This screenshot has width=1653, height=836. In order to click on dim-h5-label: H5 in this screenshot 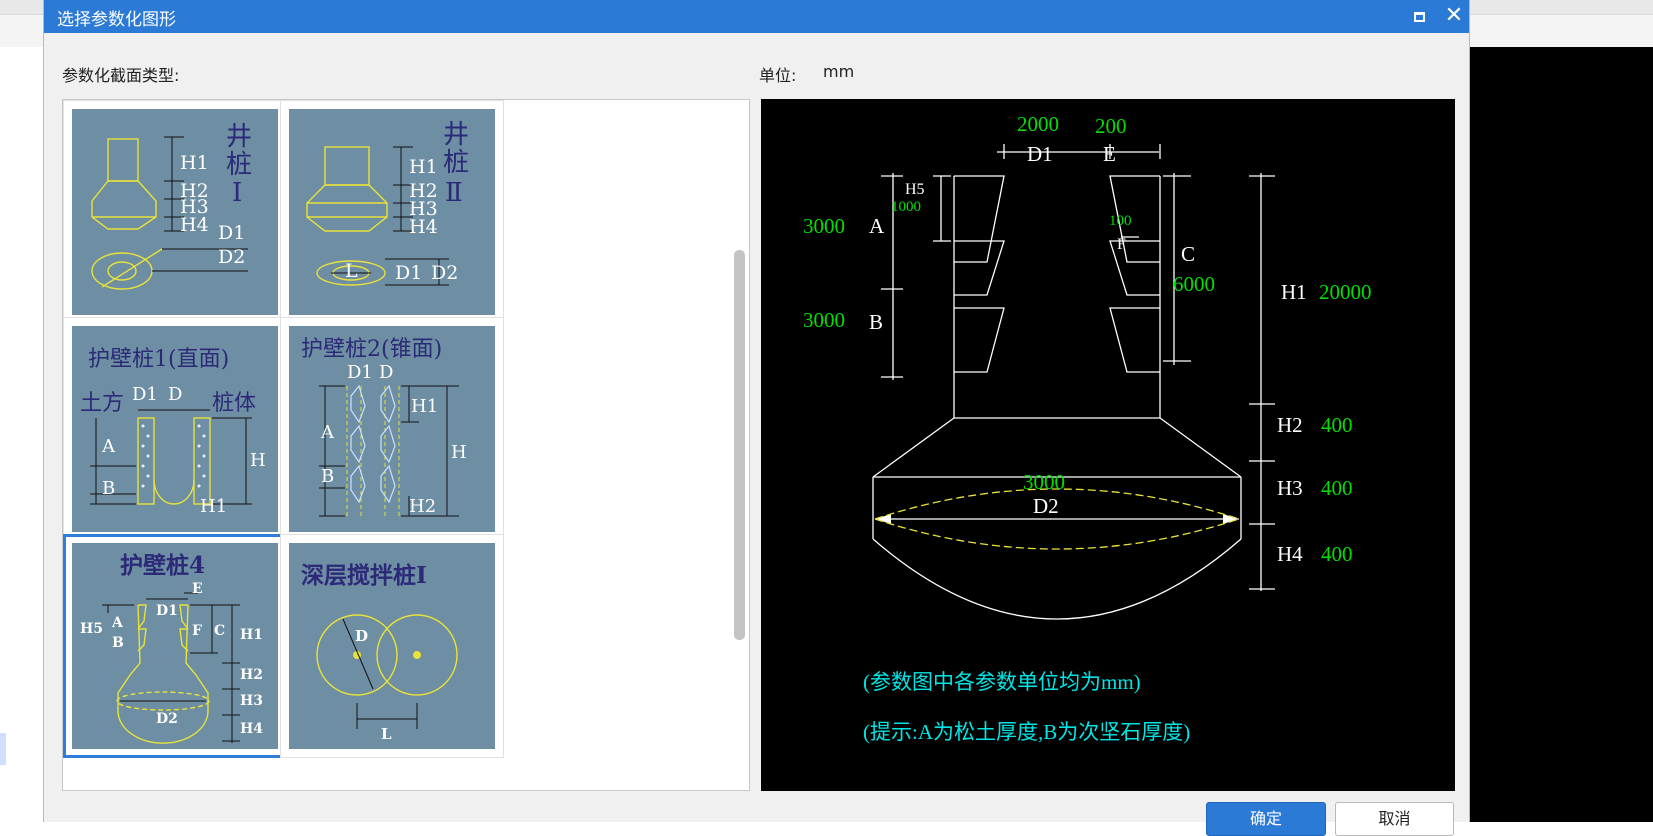, I will do `click(915, 189)`.